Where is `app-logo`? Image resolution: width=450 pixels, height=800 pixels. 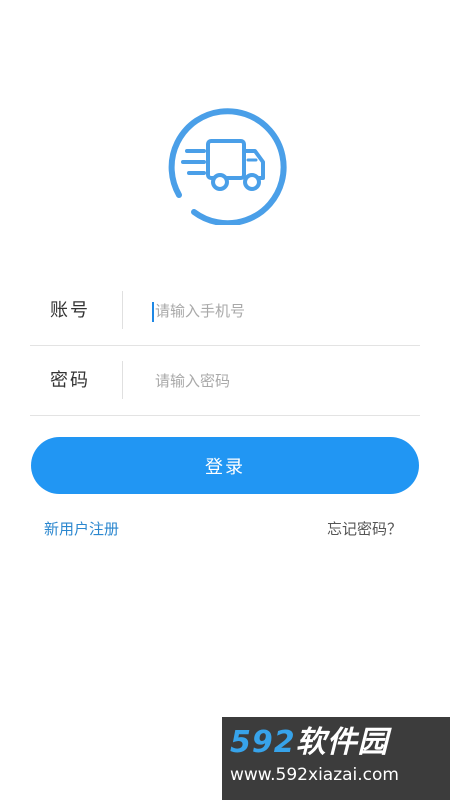 app-logo is located at coordinates (225, 163).